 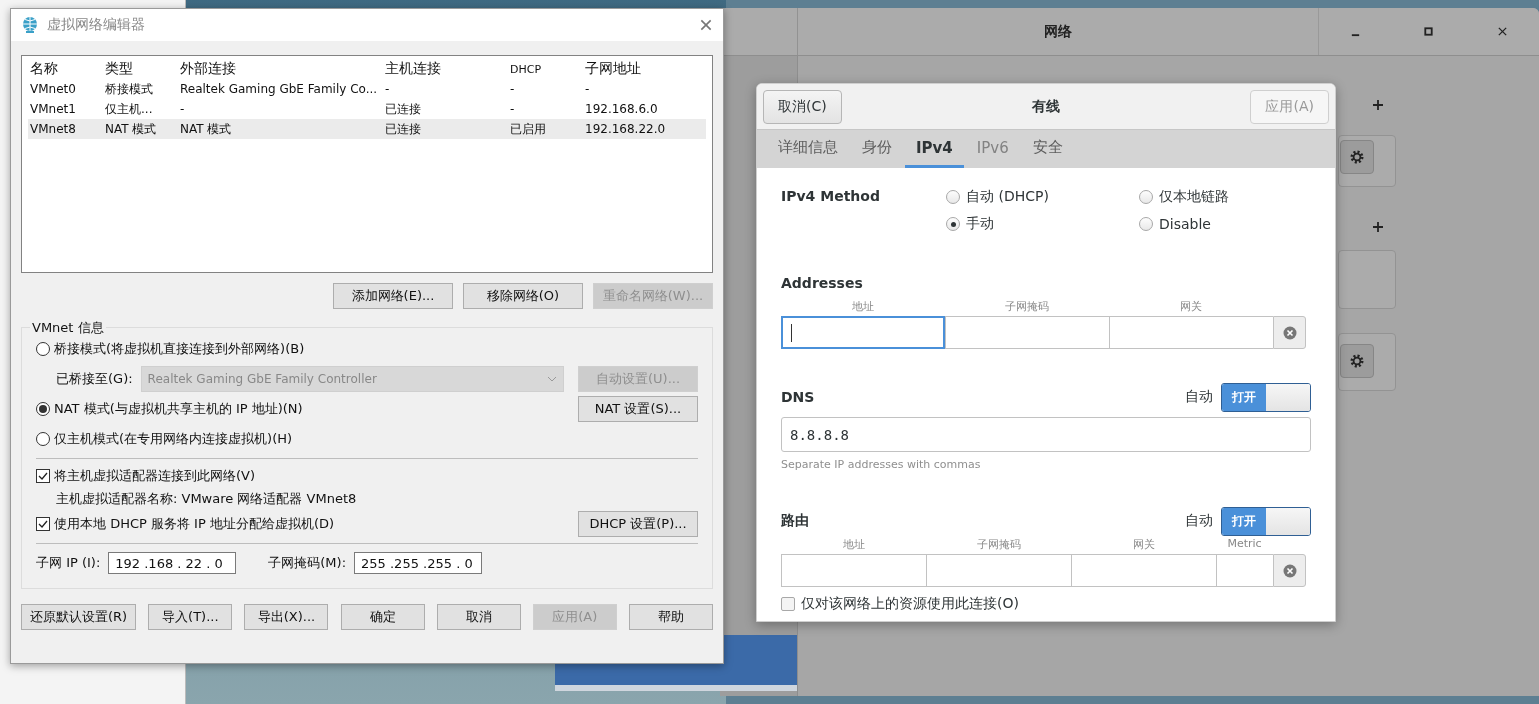 What do you see at coordinates (172, 563) in the screenshot?
I see `ip-field: 192 .168 . 22 . 0` at bounding box center [172, 563].